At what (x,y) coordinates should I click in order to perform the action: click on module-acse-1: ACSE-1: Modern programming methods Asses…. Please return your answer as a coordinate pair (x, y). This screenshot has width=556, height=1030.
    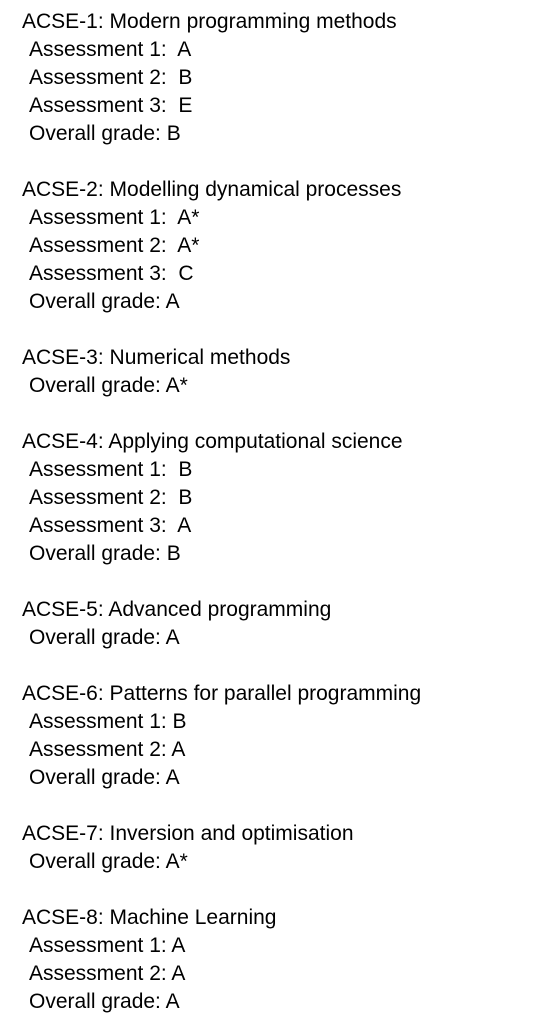
    Looking at the image, I should click on (289, 78).